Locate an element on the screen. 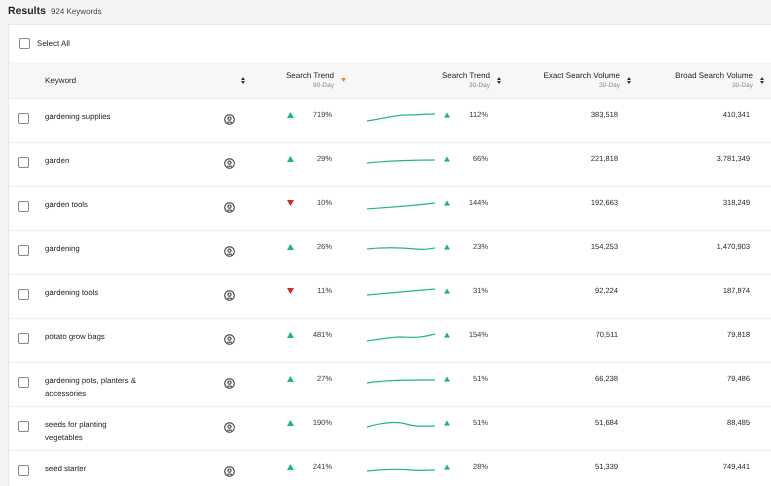  keyword-count: 924 Keywords is located at coordinates (76, 11).